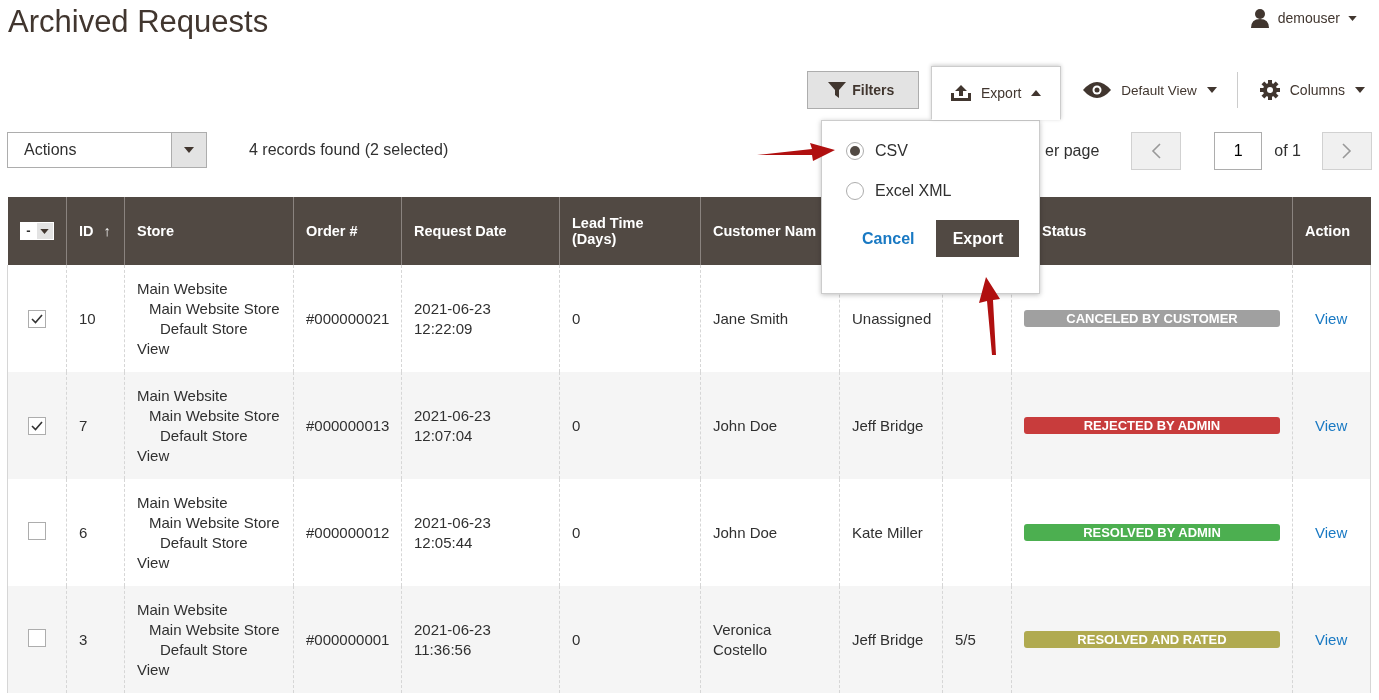 This screenshot has height=700, width=1379. What do you see at coordinates (443, 328) in the screenshot?
I see `table-cell: 12:22:09` at bounding box center [443, 328].